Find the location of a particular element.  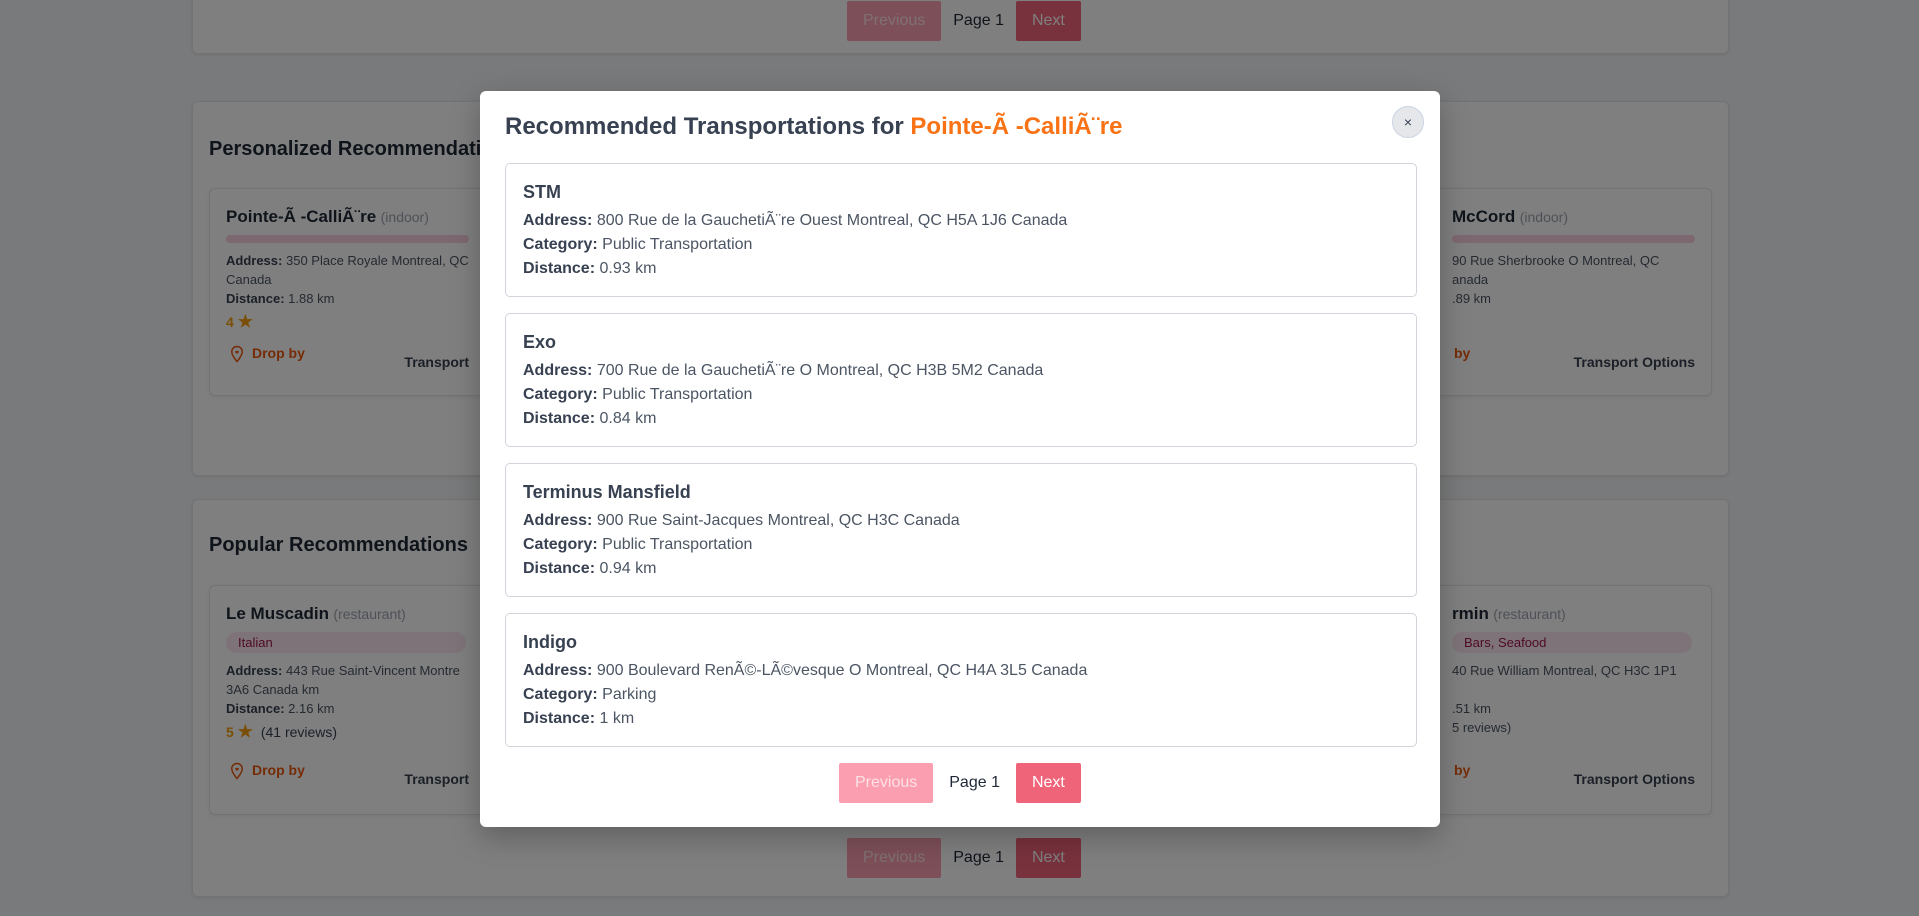

page-number: Page 1 is located at coordinates (974, 782).